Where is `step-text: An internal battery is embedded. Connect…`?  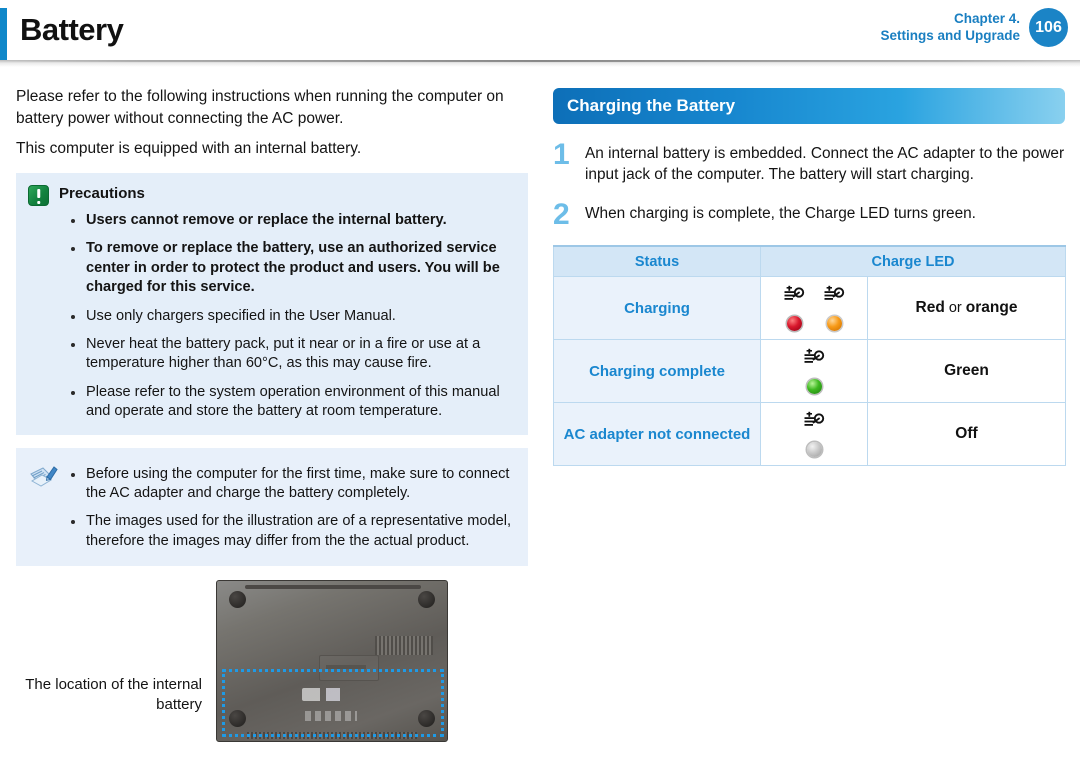
step-text: An internal battery is embedded. Connect… is located at coordinates (825, 164).